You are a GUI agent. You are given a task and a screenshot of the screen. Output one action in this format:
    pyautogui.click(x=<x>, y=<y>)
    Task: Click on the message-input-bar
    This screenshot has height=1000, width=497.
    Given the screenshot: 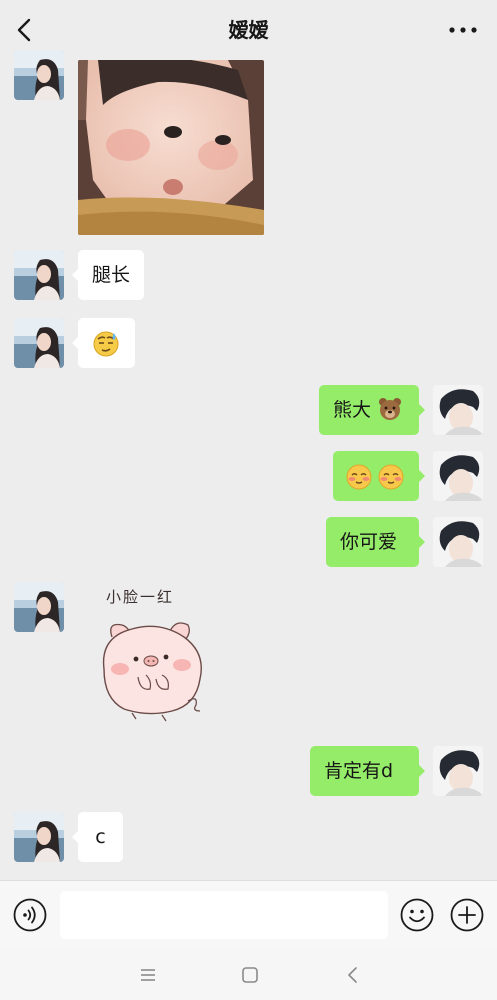 What is the action you would take?
    pyautogui.click(x=248, y=914)
    